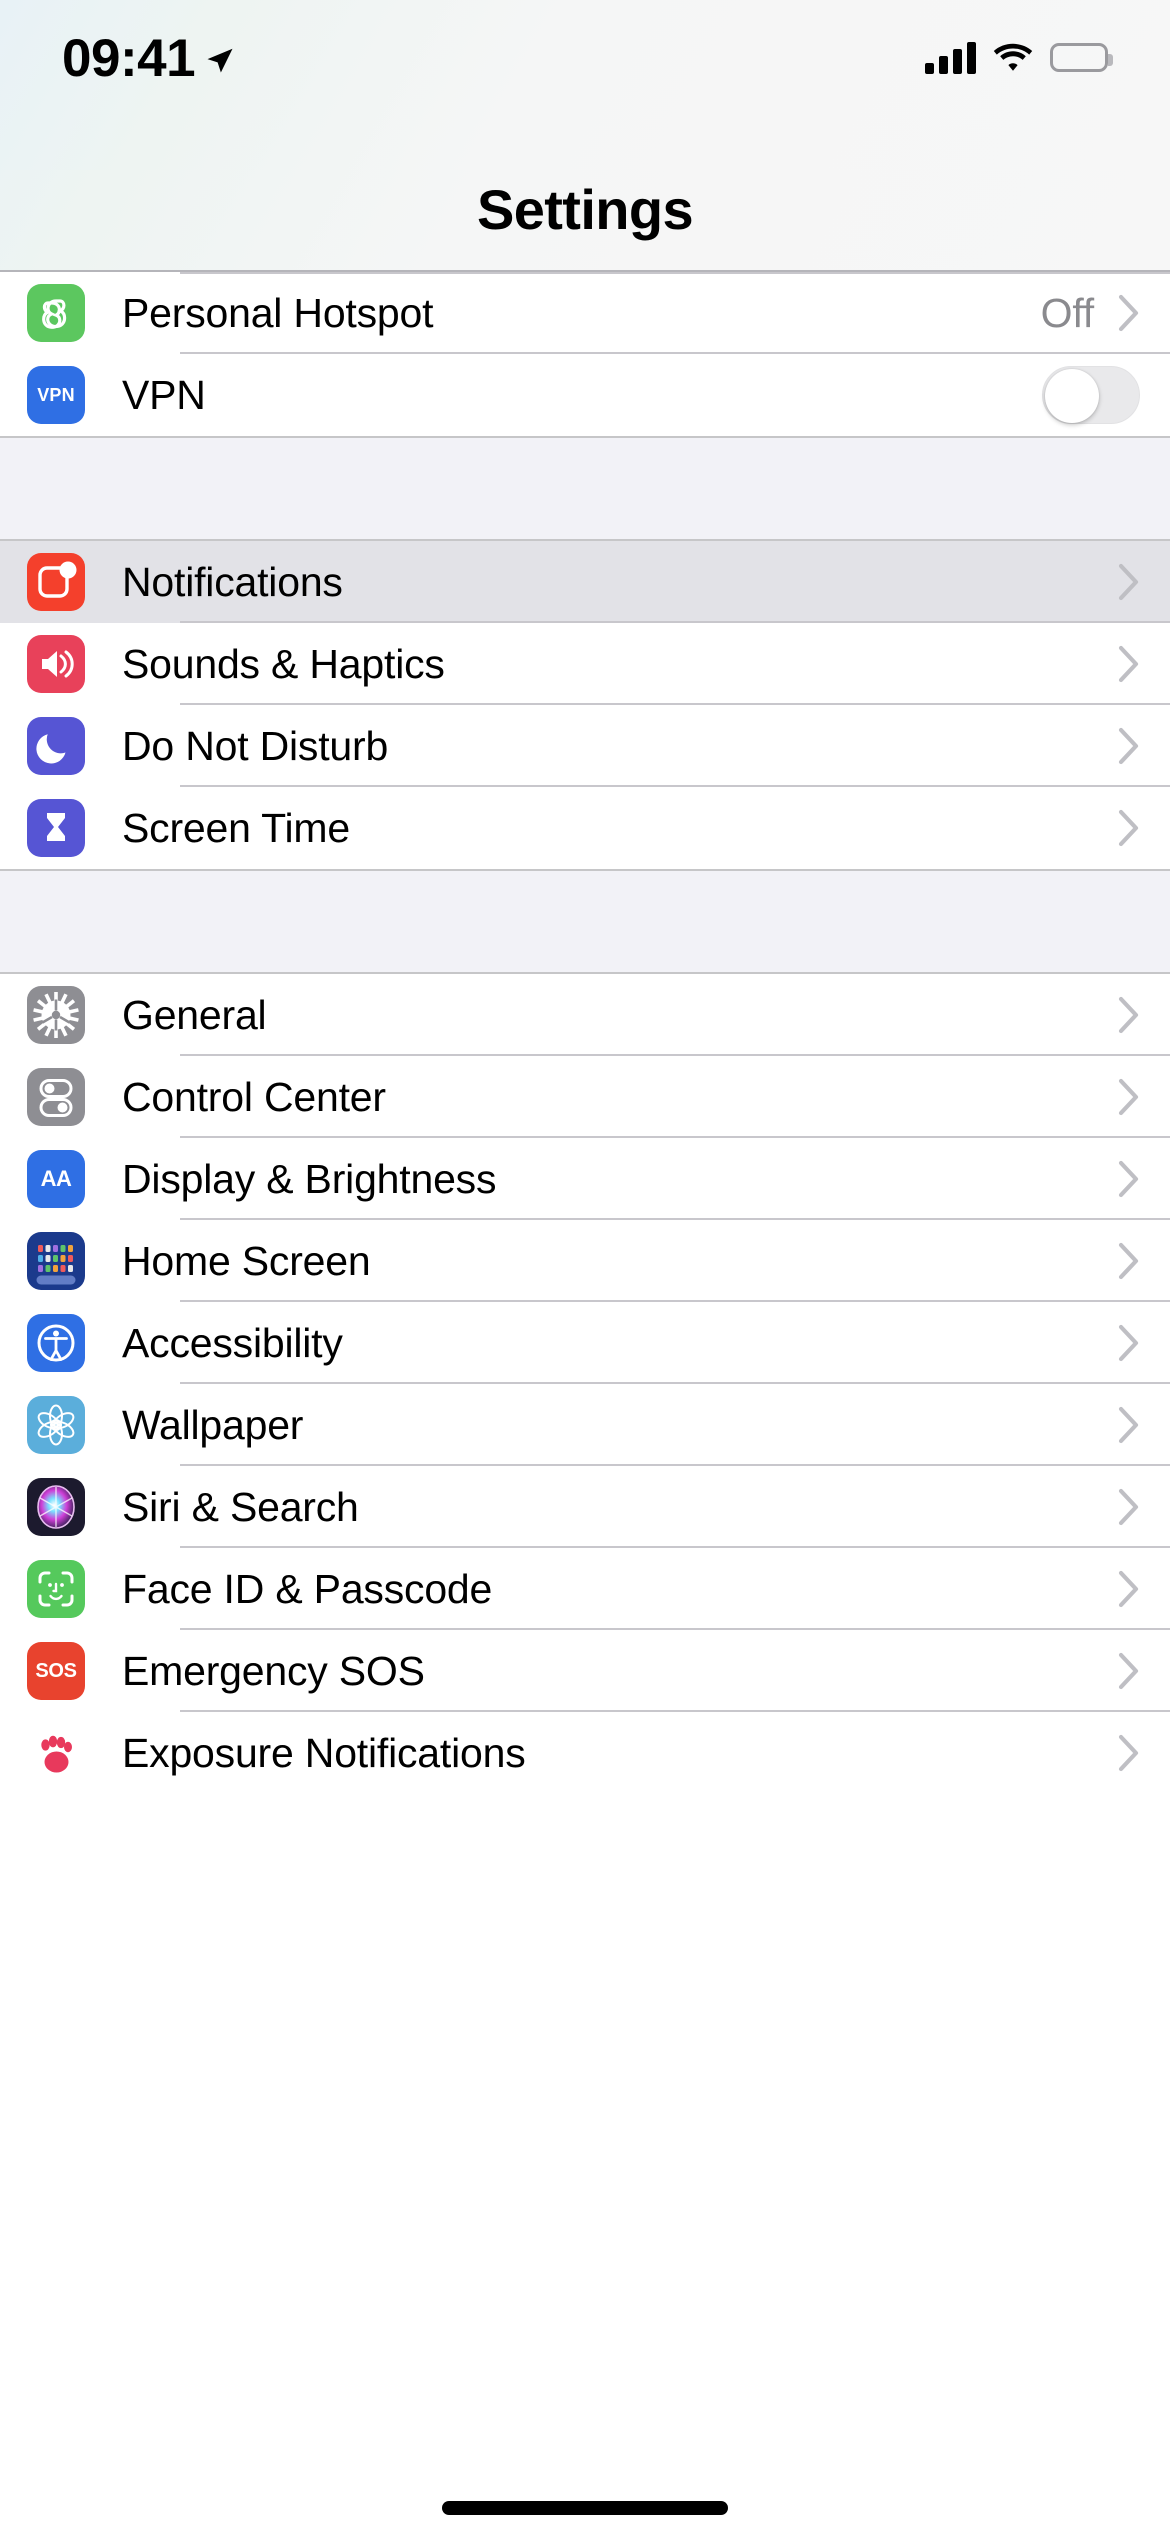 This screenshot has width=1170, height=2532. Describe the element at coordinates (1067, 312) in the screenshot. I see `row-value: Off` at that location.